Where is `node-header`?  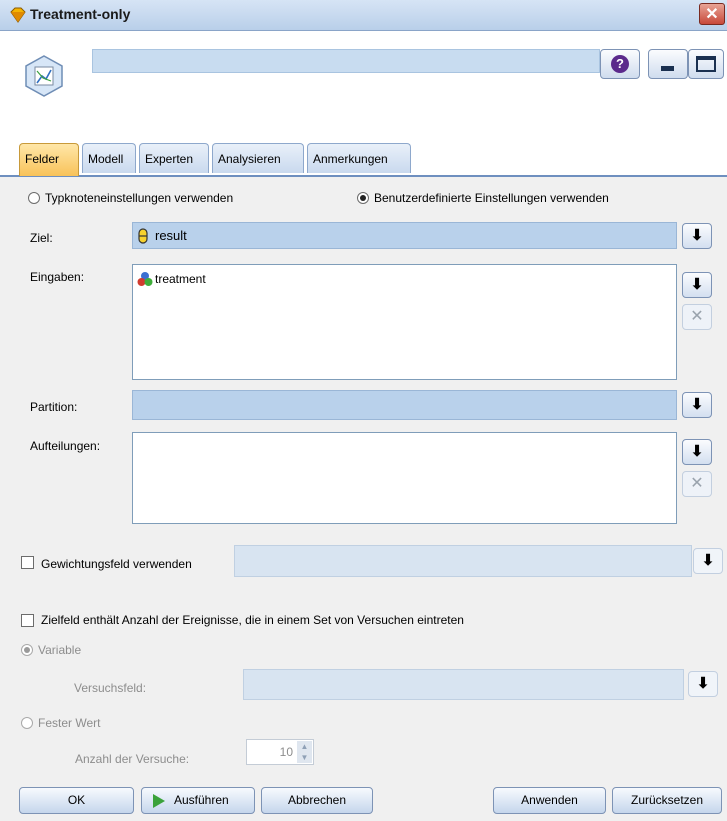 node-header is located at coordinates (363, 86).